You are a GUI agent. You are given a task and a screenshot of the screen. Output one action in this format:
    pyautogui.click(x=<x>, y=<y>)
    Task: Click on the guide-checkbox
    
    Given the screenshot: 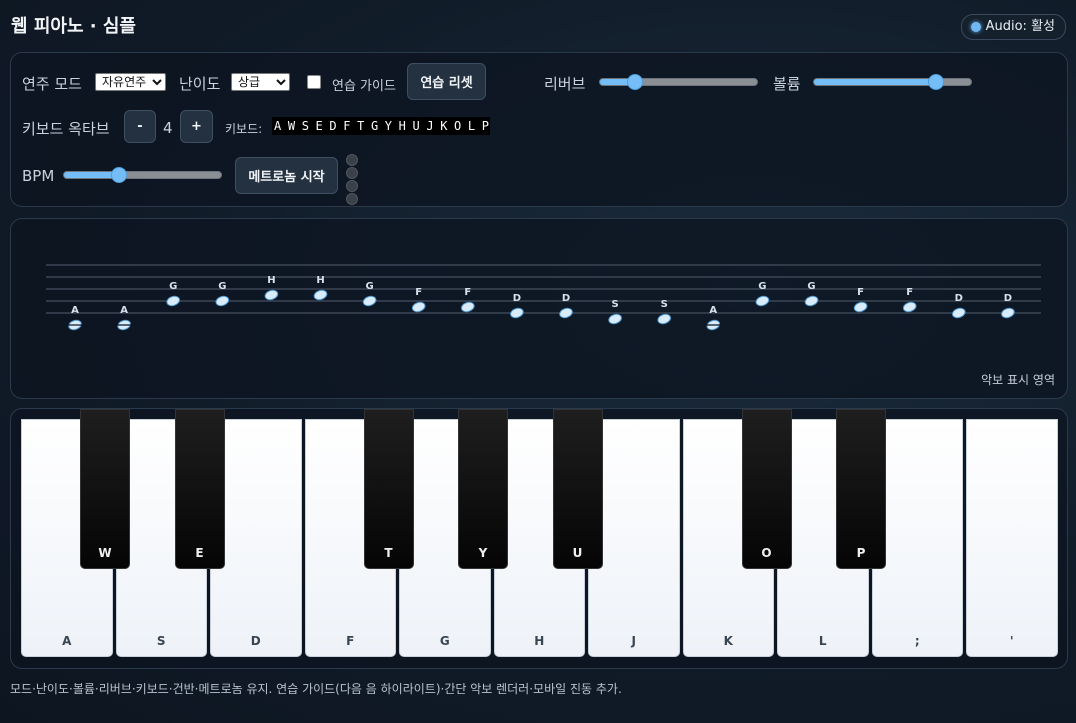 What is the action you would take?
    pyautogui.click(x=314, y=82)
    